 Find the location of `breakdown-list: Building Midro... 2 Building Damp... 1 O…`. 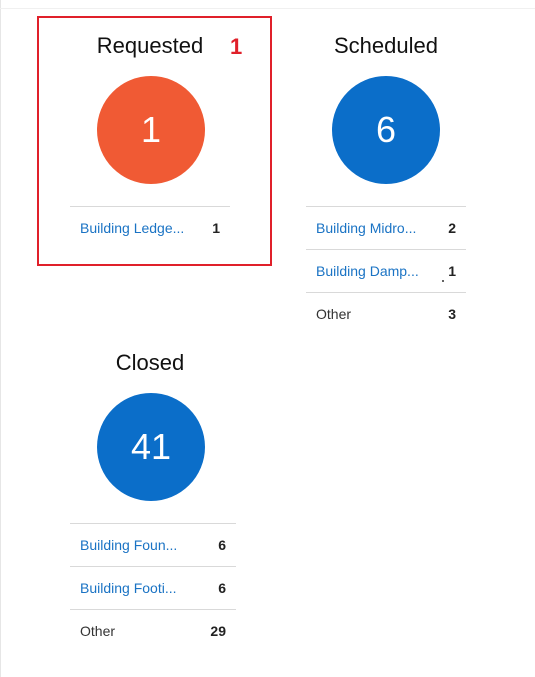

breakdown-list: Building Midro... 2 Building Damp... 1 O… is located at coordinates (386, 270).